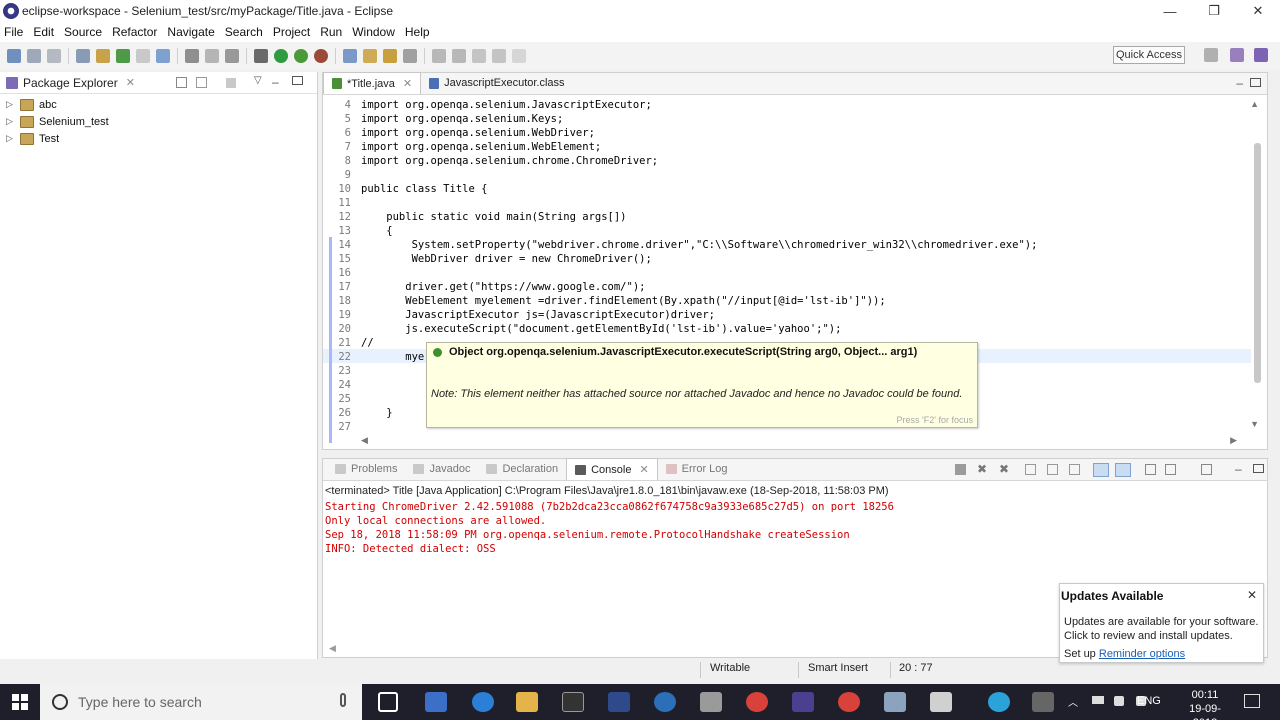  I want to click on forward-icon, so click(519, 56).